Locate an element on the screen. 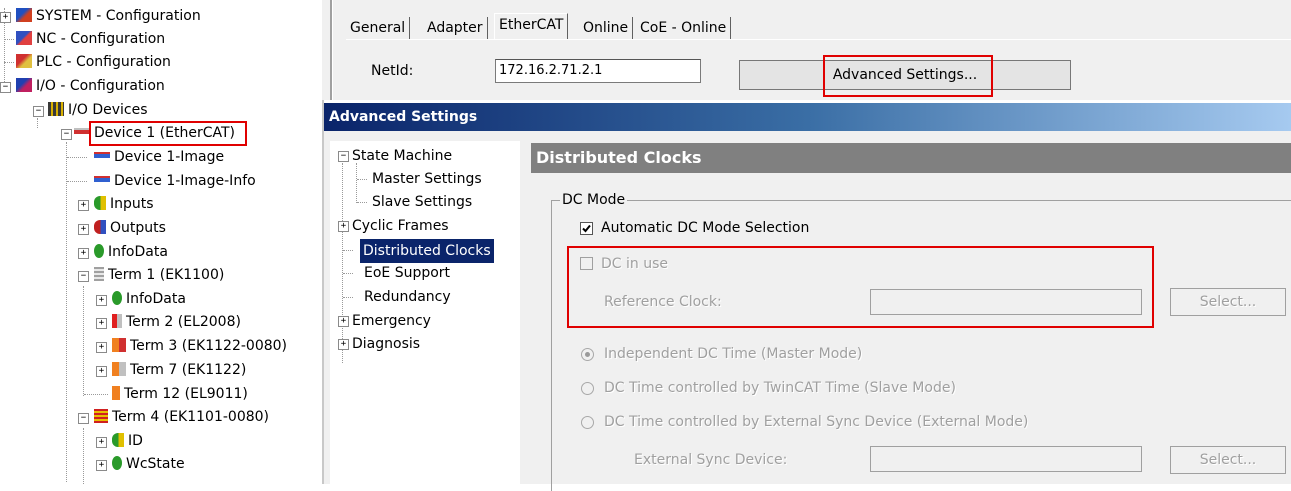 The width and height of the screenshot is (1291, 491). external-sync-label: External Sync Device: is located at coordinates (711, 460).